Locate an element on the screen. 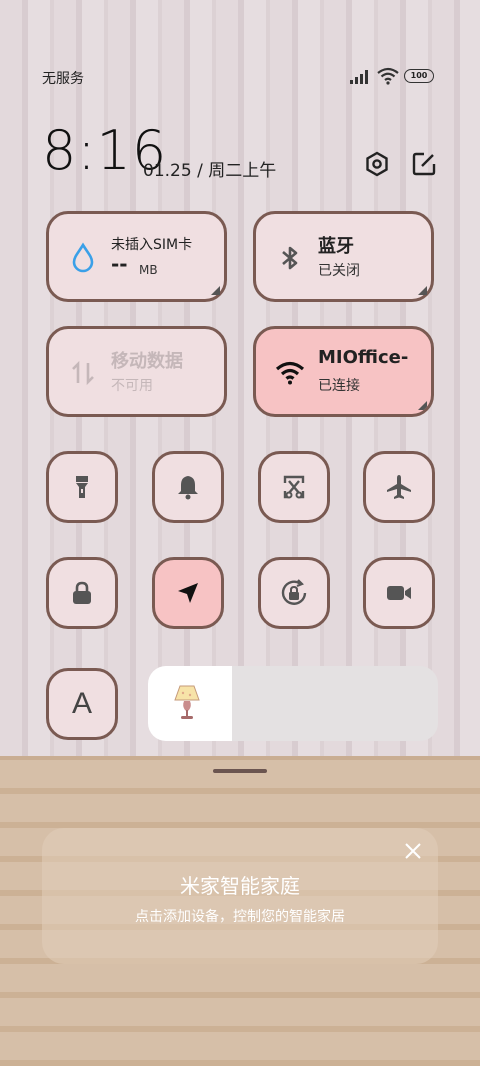 The width and height of the screenshot is (480, 1066). airplane-mode-toggle is located at coordinates (399, 487).